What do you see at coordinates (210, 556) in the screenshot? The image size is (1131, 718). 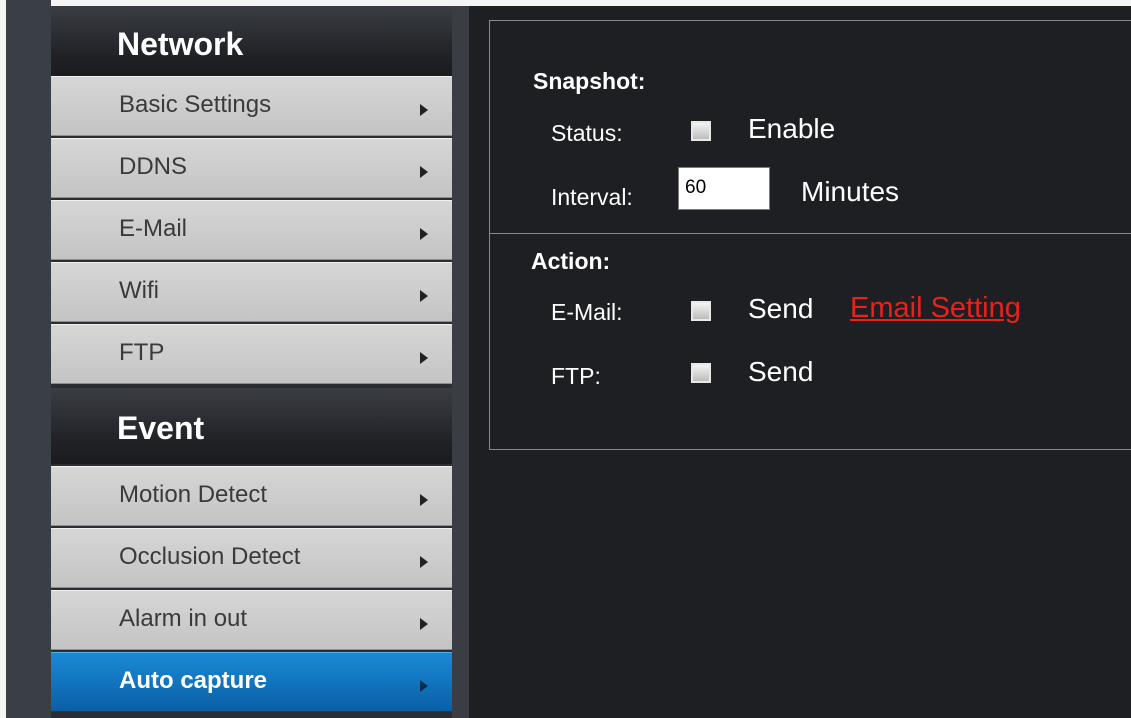 I see `sidebar-item-label: Occlusion Detect` at bounding box center [210, 556].